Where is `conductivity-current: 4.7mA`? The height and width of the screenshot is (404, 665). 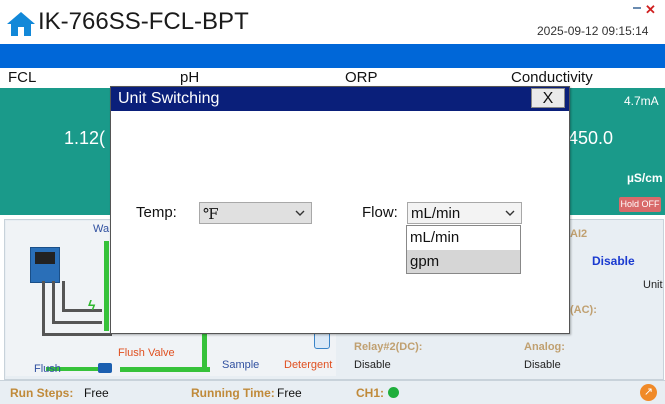 conductivity-current: 4.7mA is located at coordinates (641, 101).